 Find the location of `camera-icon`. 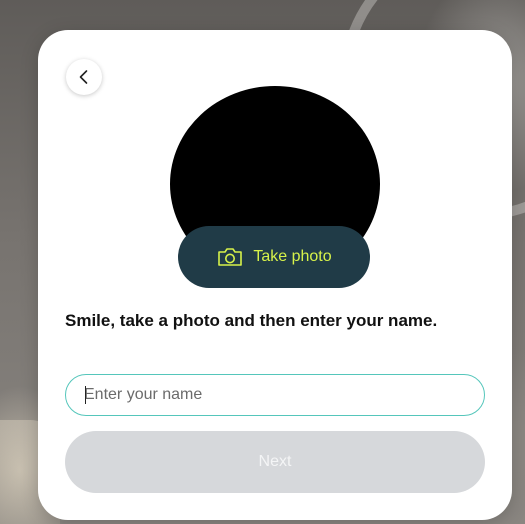

camera-icon is located at coordinates (230, 257).